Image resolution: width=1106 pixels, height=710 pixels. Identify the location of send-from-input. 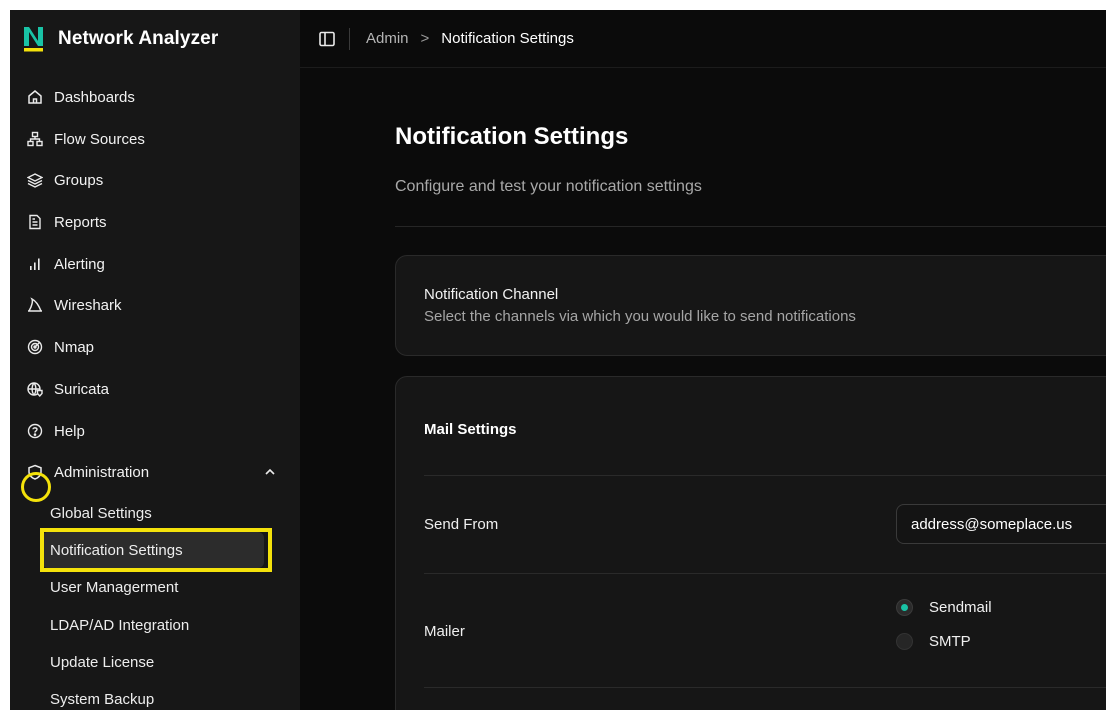
(1001, 524).